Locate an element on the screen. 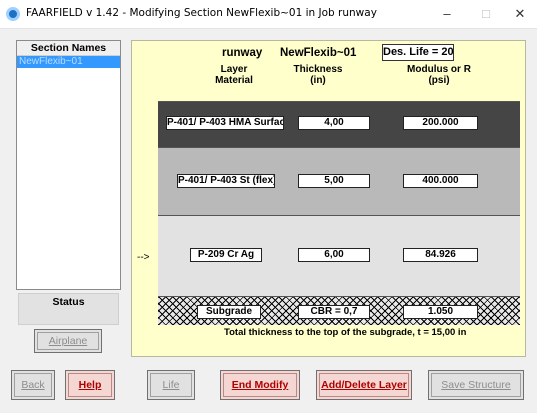 This screenshot has width=537, height=413. maximize-icon: □ is located at coordinates (486, 14).